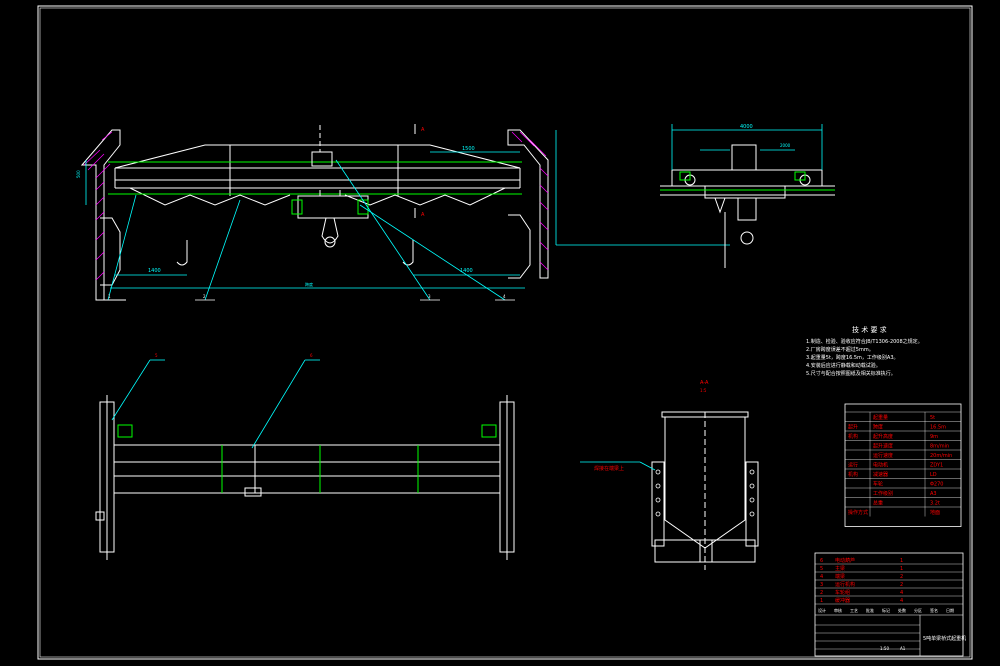 Image resolution: width=1000 pixels, height=666 pixels. What do you see at coordinates (936, 485) in the screenshot?
I see `param-value: Φ270` at bounding box center [936, 485].